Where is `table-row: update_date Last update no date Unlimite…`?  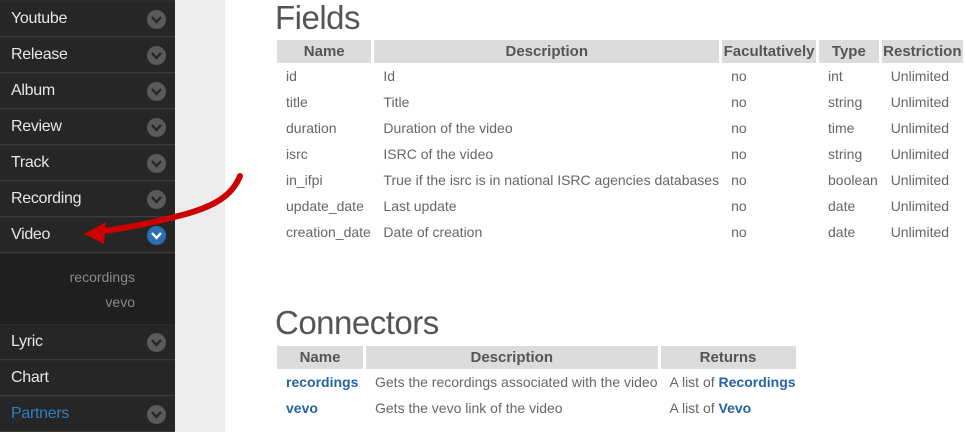
table-row: update_date Last update no date Unlimite… is located at coordinates (620, 206).